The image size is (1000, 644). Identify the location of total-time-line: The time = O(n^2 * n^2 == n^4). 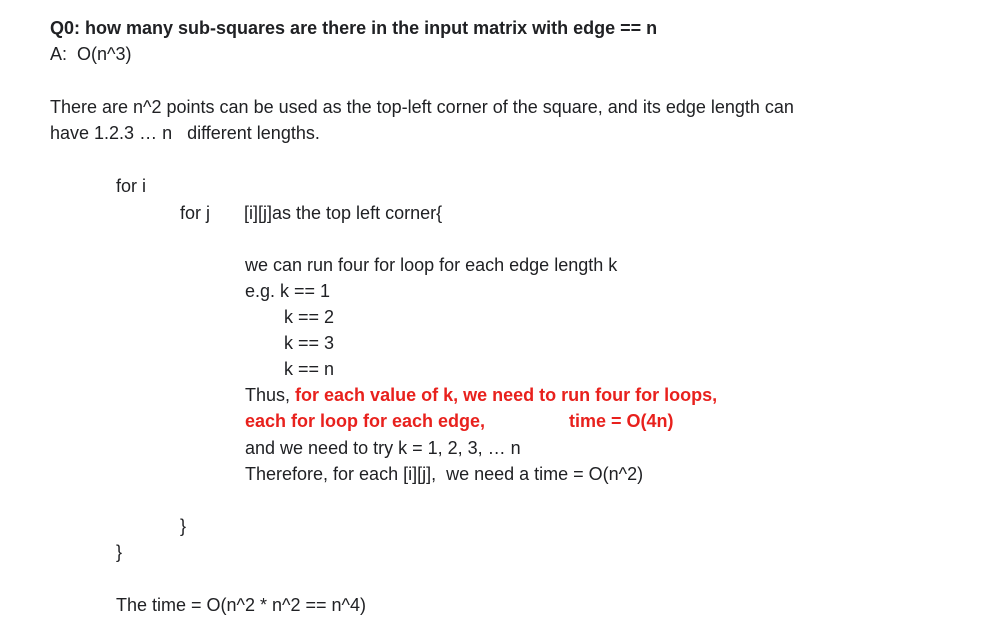
(241, 605).